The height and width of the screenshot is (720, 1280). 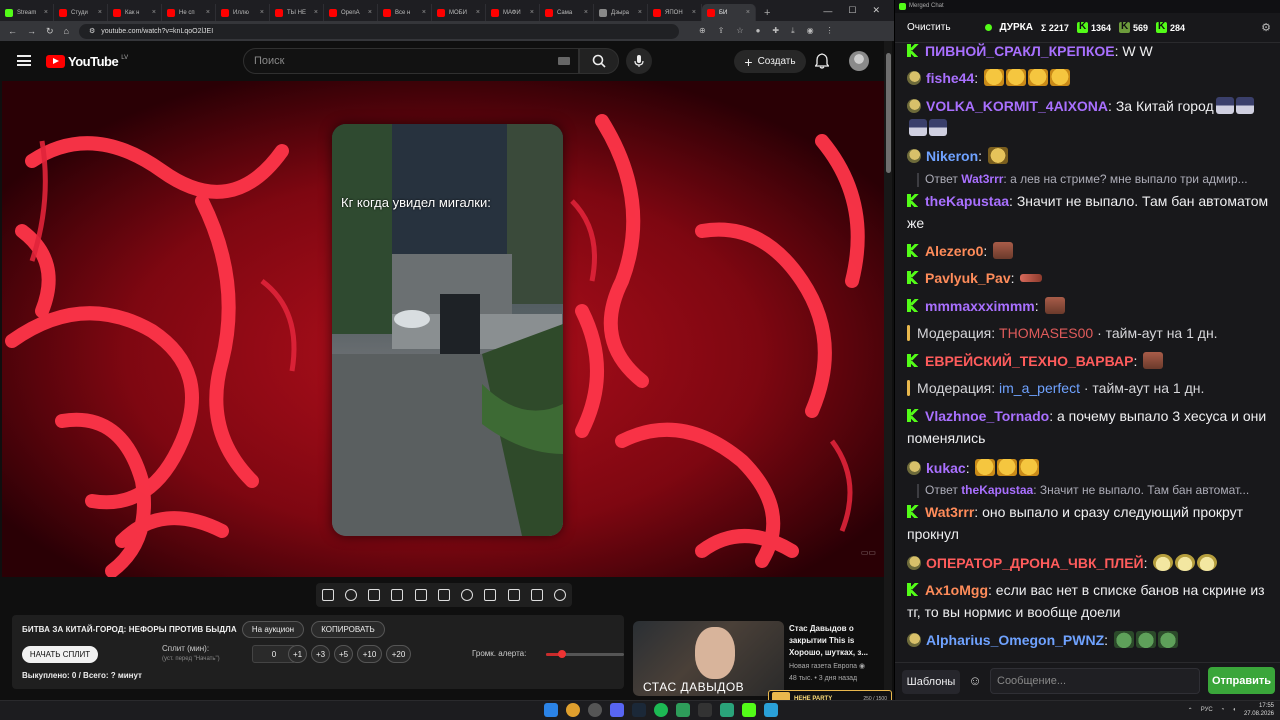 I want to click on to-auction-button: На аукцион, so click(x=273, y=629).